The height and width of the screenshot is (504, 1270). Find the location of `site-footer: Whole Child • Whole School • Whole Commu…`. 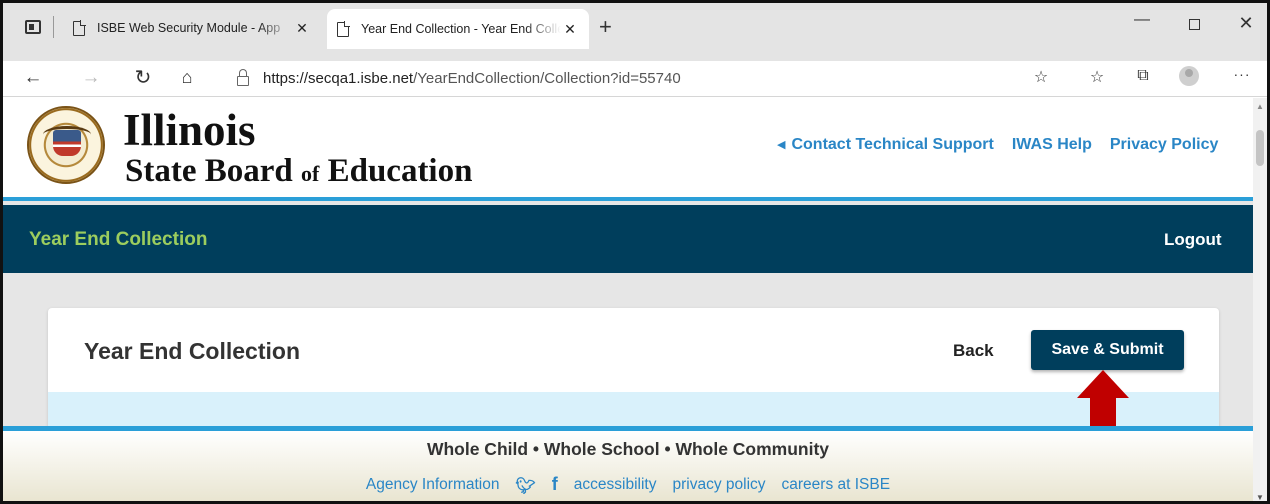

site-footer: Whole Child • Whole School • Whole Commu… is located at coordinates (628, 463).